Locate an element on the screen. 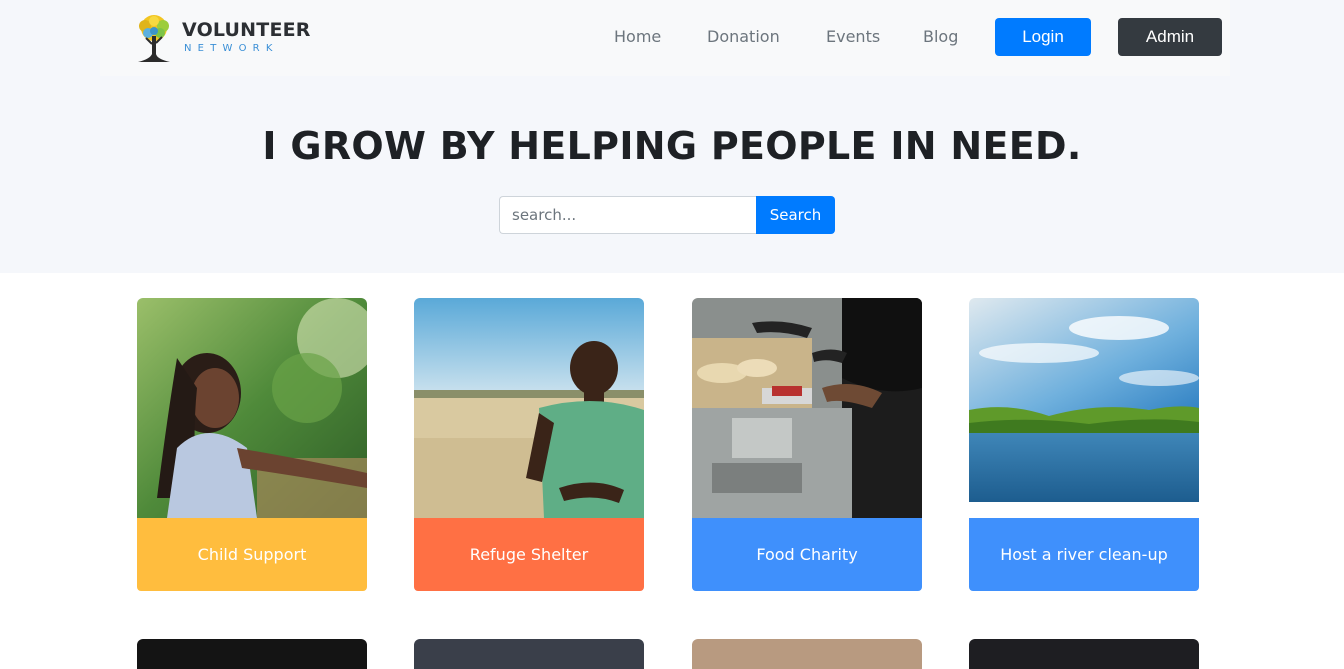 The image size is (1344, 669). login-button: Login is located at coordinates (1043, 37).